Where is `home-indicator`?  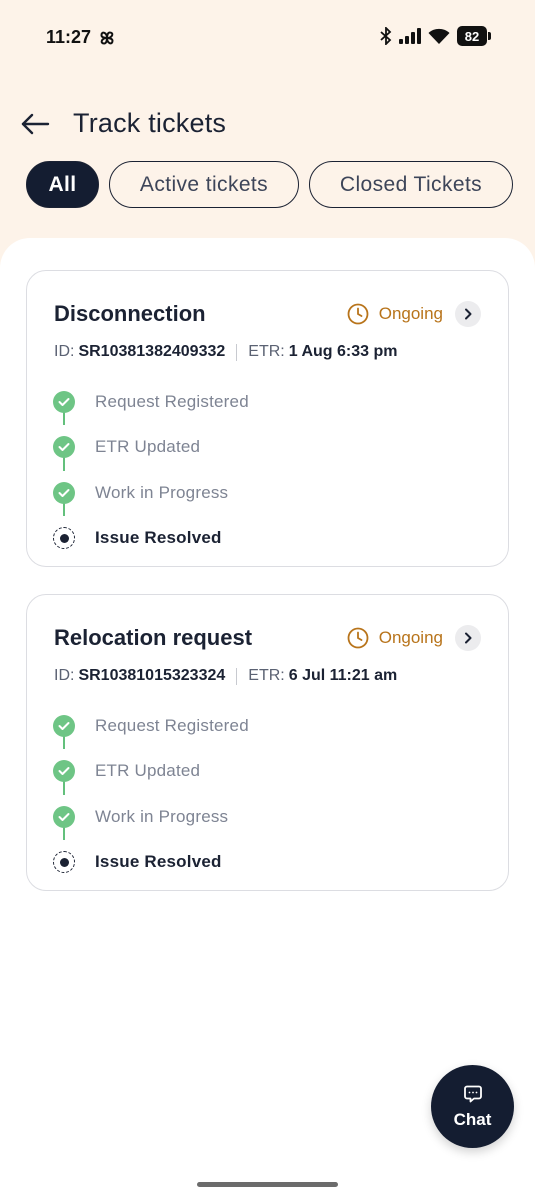
home-indicator is located at coordinates (267, 1184).